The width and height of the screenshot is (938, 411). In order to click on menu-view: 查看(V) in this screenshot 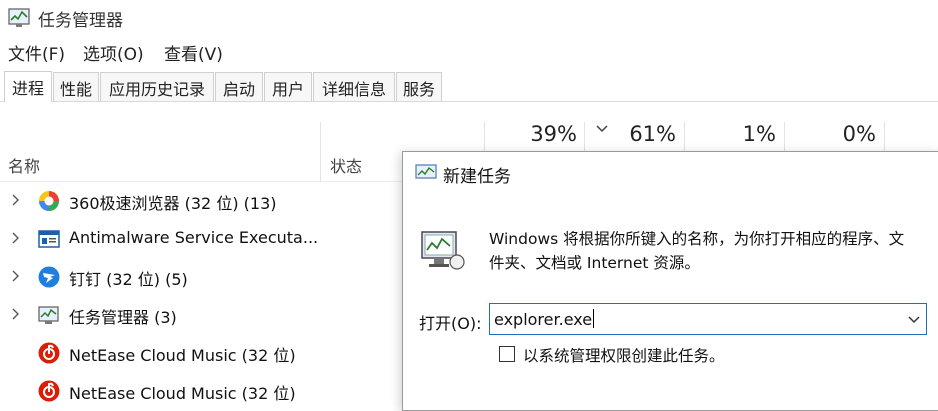, I will do `click(193, 52)`.